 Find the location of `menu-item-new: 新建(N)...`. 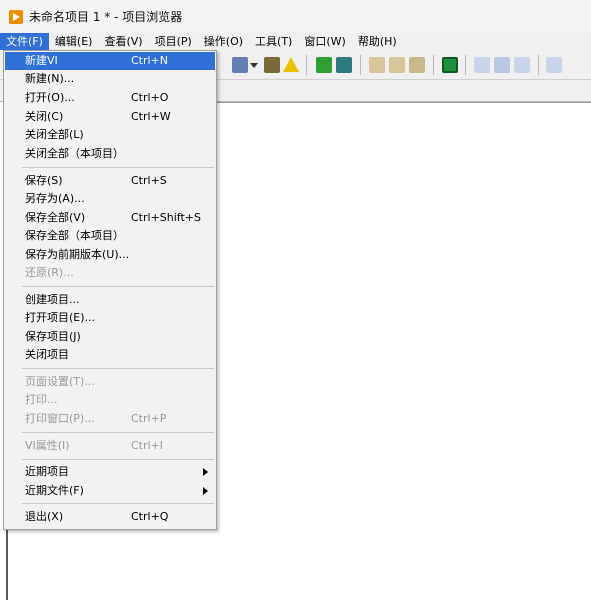

menu-item-new: 新建(N)... is located at coordinates (110, 79).